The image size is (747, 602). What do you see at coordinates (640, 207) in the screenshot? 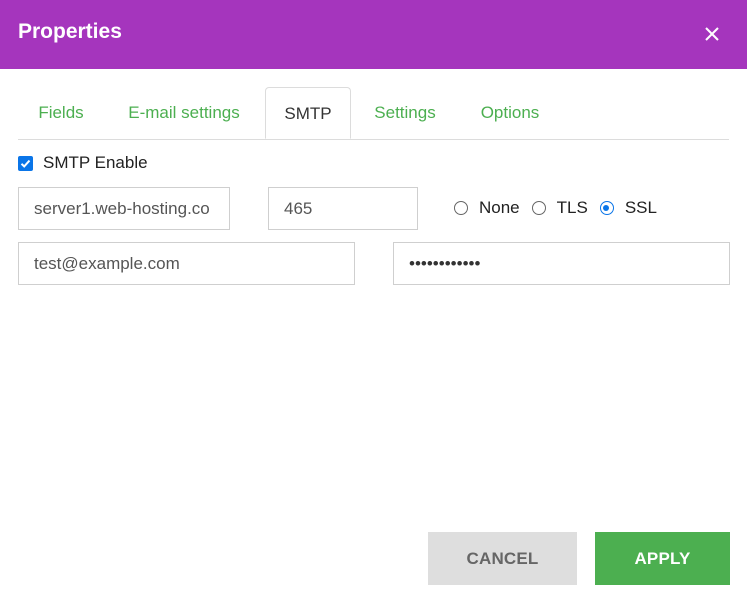
I see `radio-ssl-label: SSL` at bounding box center [640, 207].